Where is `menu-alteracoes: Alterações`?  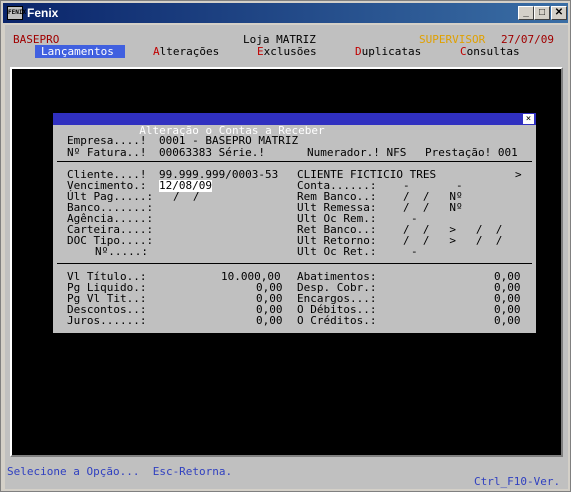
menu-alteracoes: Alterações is located at coordinates (186, 51).